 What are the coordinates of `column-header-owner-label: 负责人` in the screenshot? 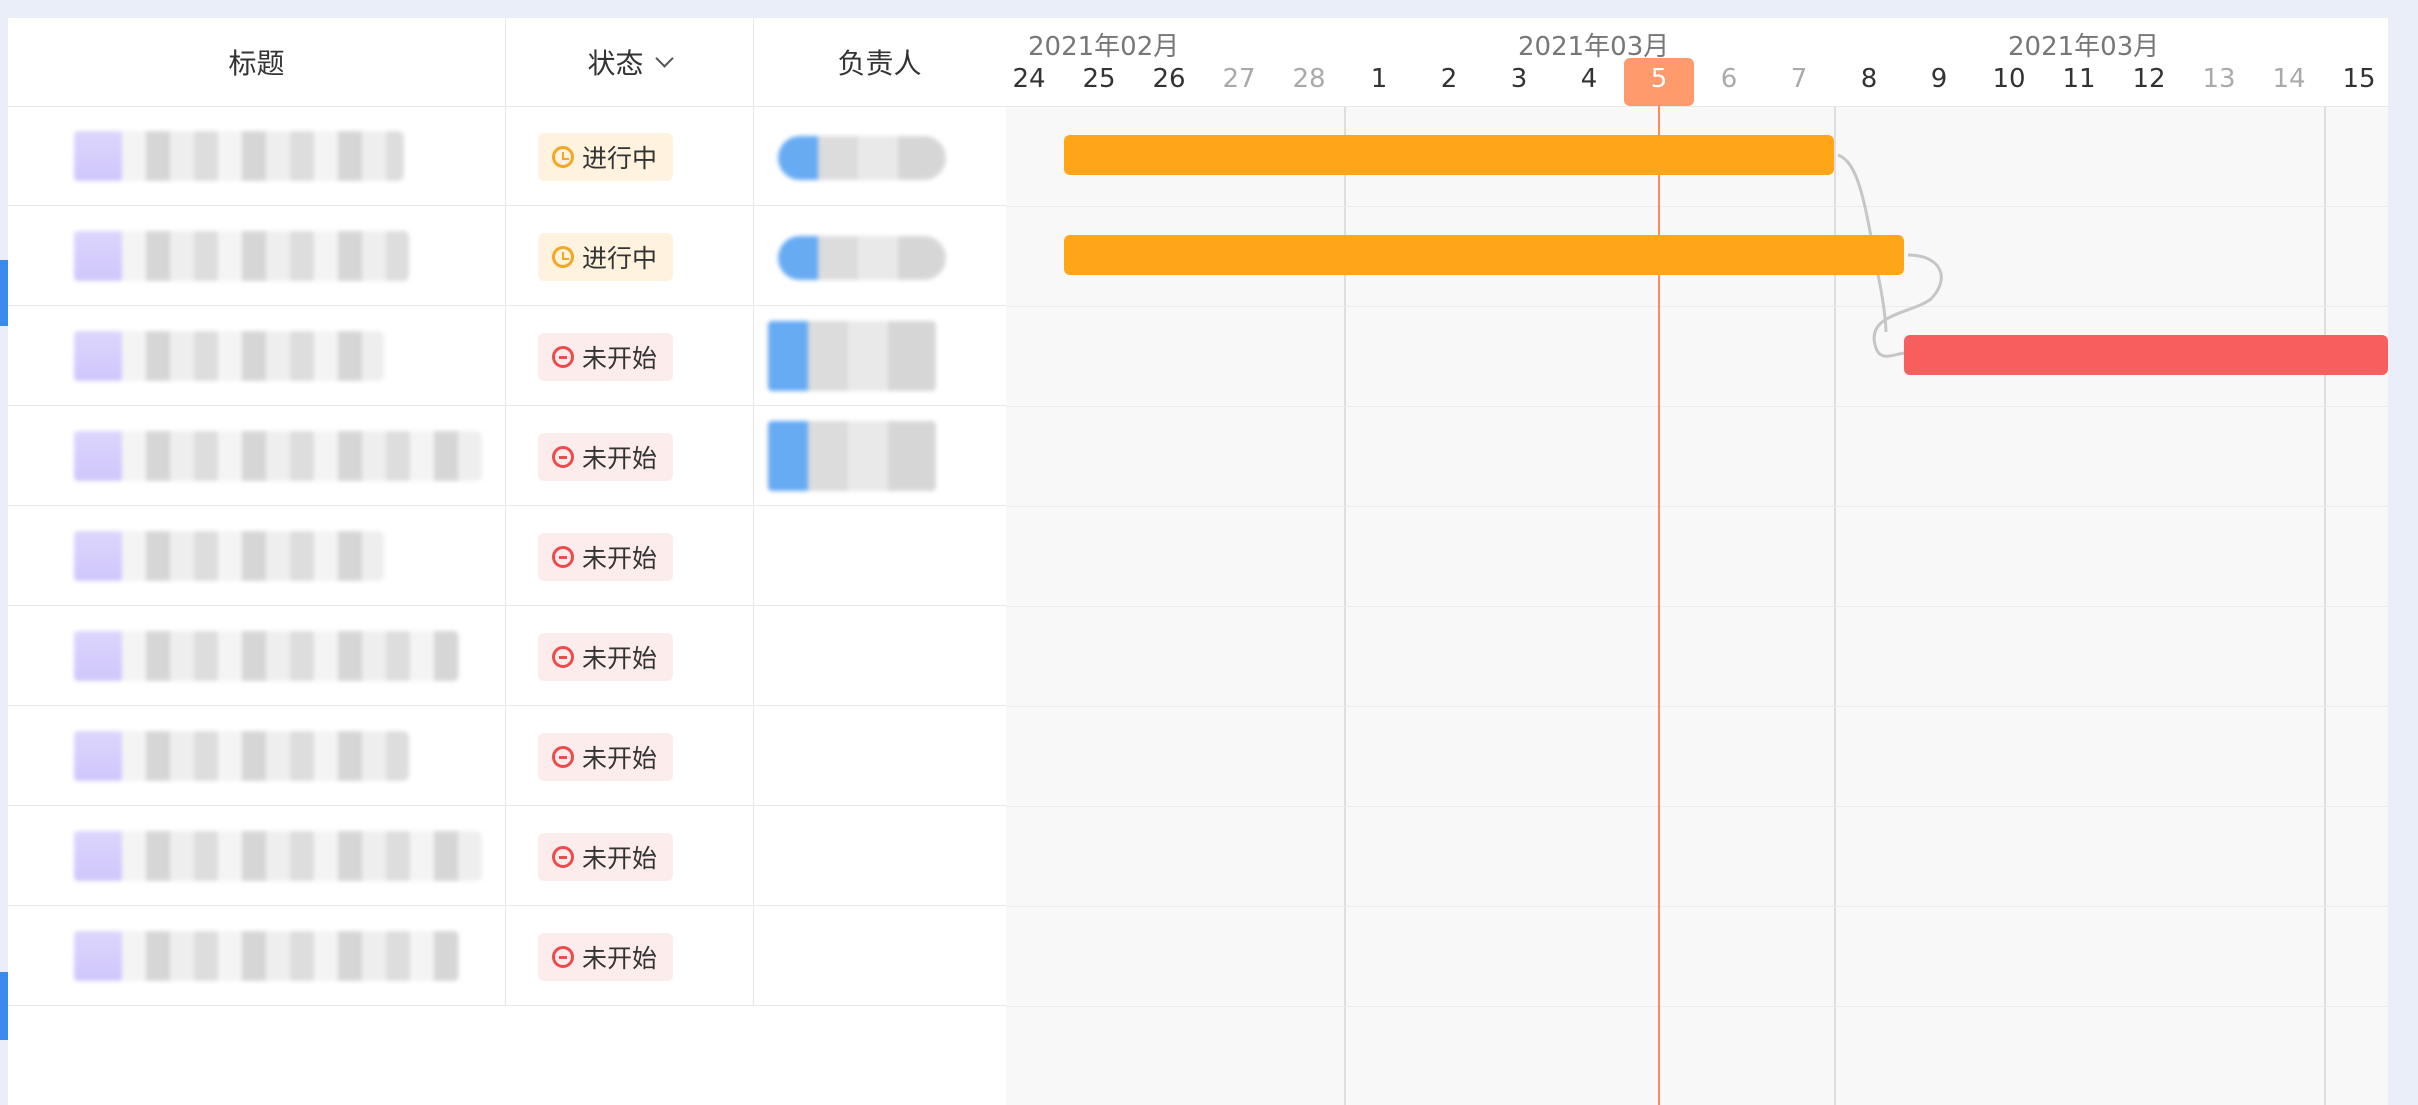 It's located at (879, 63).